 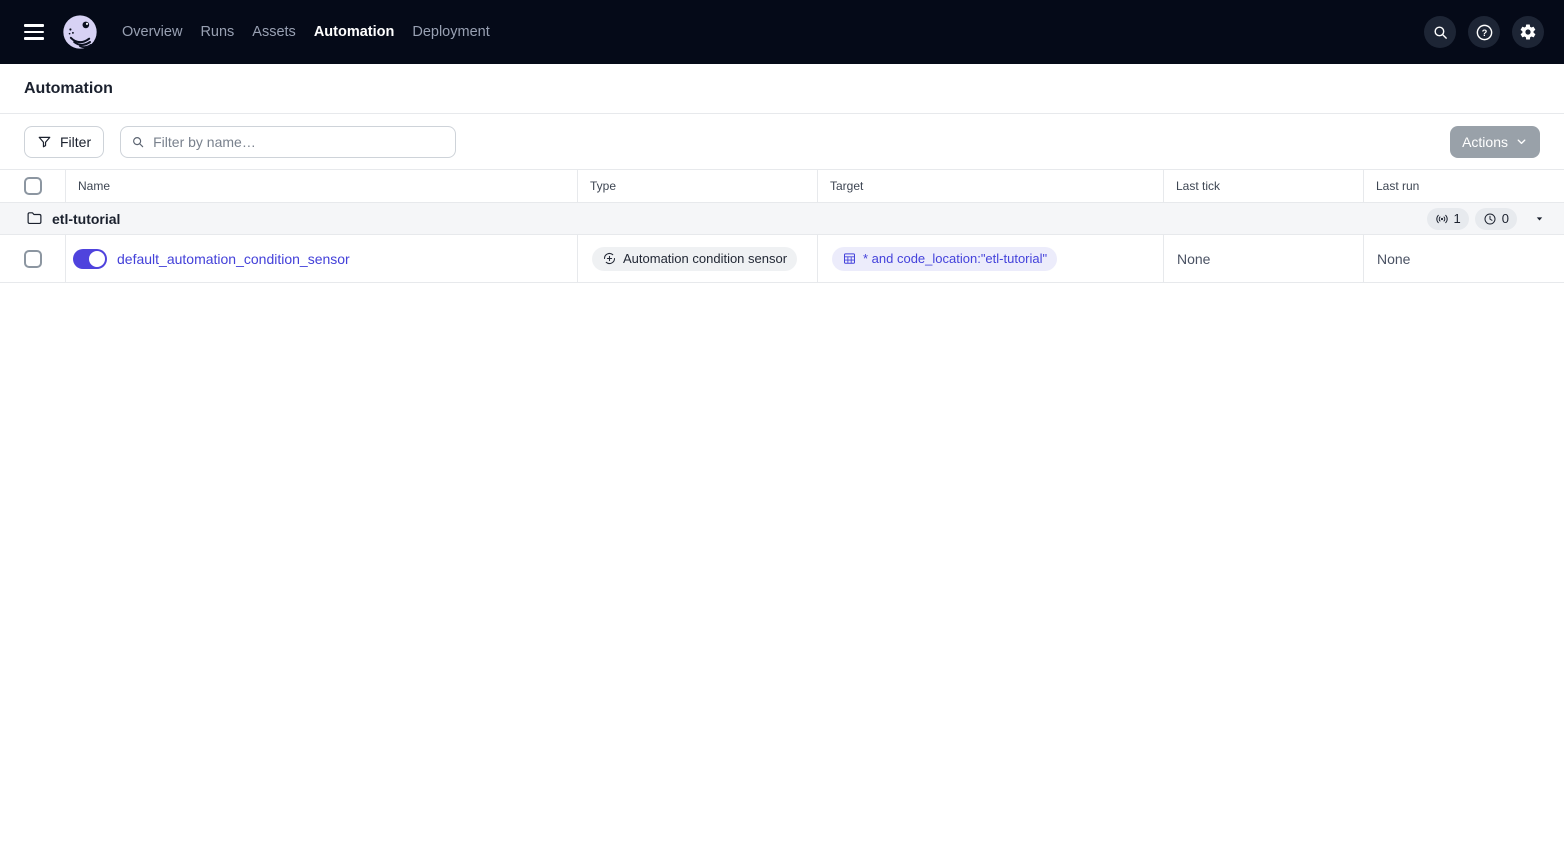 I want to click on search-button, so click(x=1440, y=32).